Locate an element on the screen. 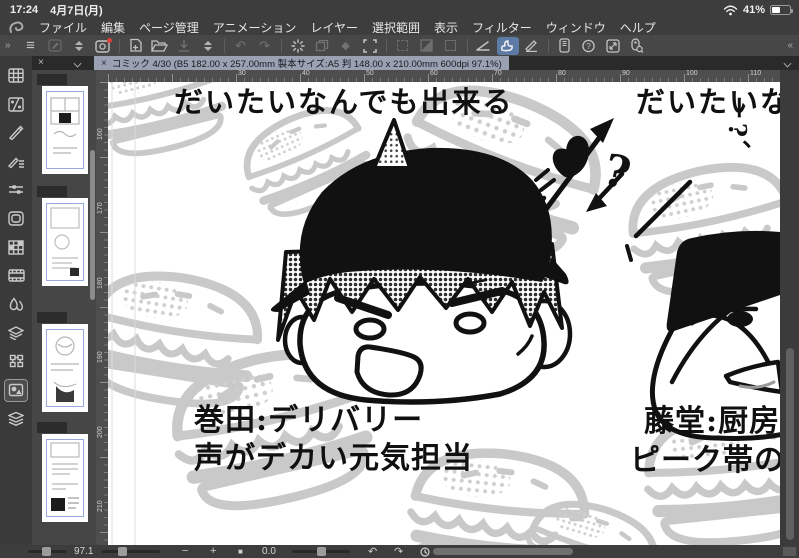 Image resolution: width=799 pixels, height=558 pixels. ruler-label: 90 is located at coordinates (626, 73).